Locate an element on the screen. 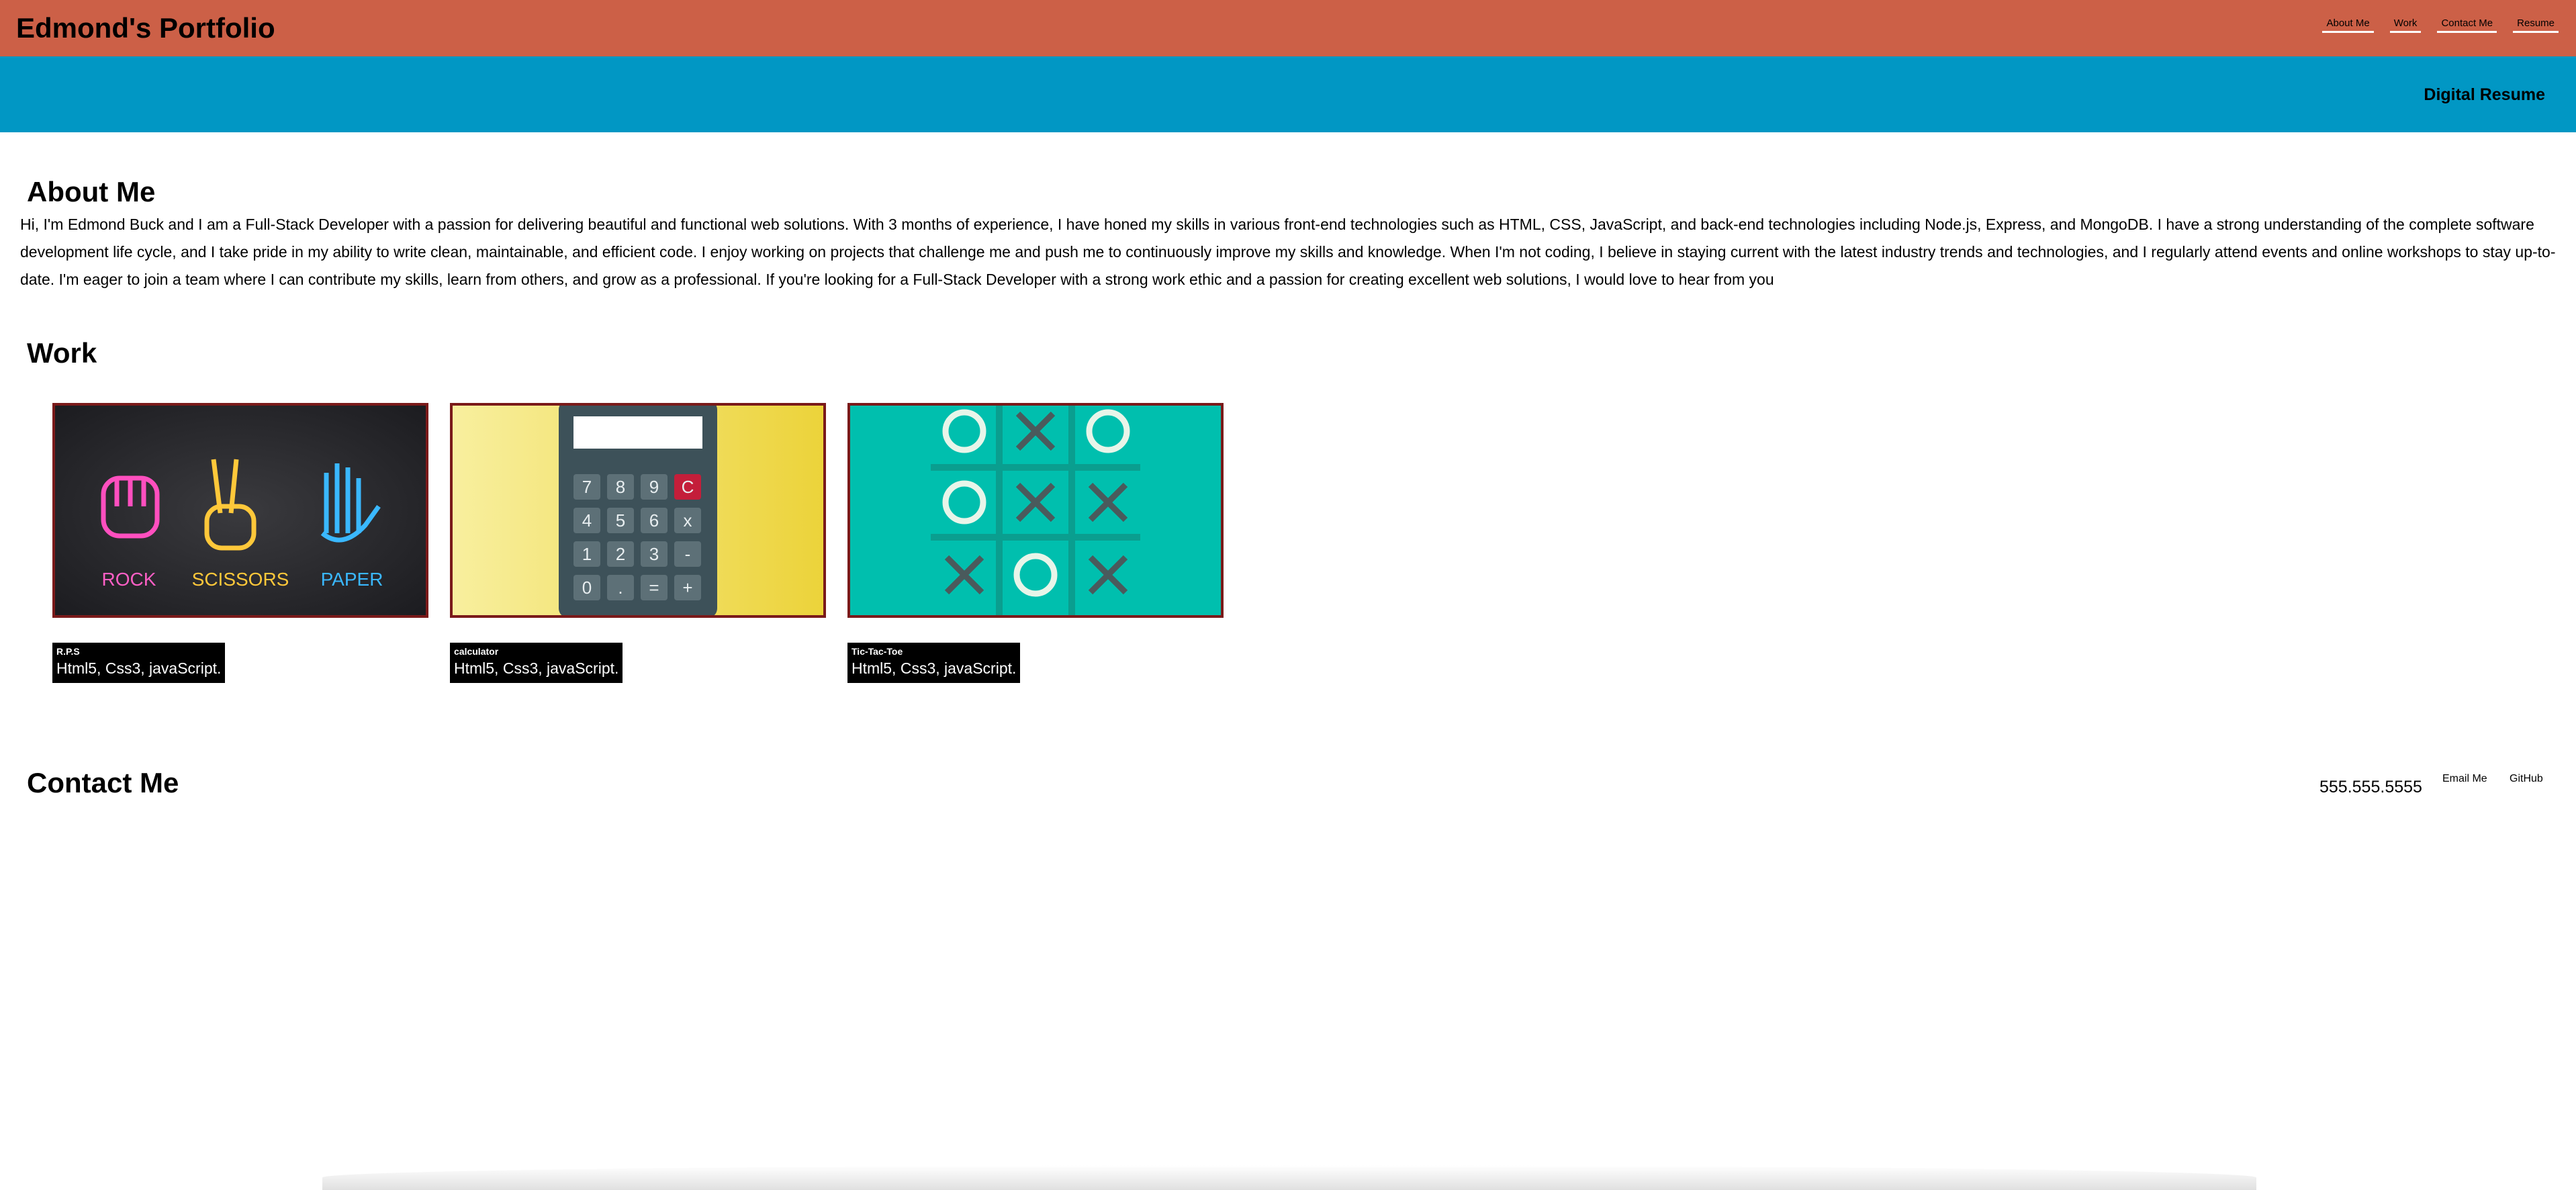  paper-label: PAPER is located at coordinates (352, 579).